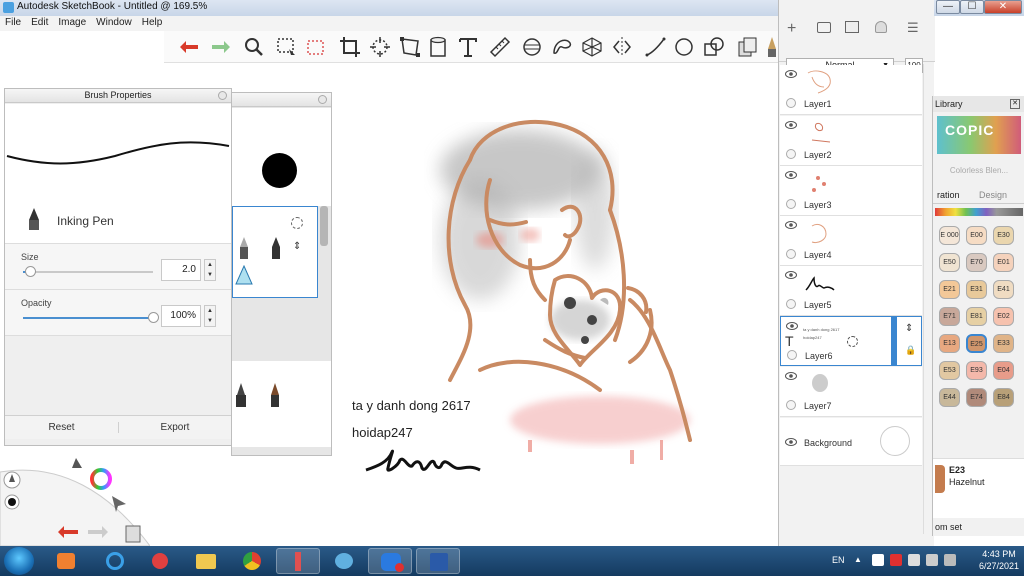 The image size is (1024, 576). Describe the element at coordinates (190, 47) in the screenshot. I see `undo-icon` at that location.